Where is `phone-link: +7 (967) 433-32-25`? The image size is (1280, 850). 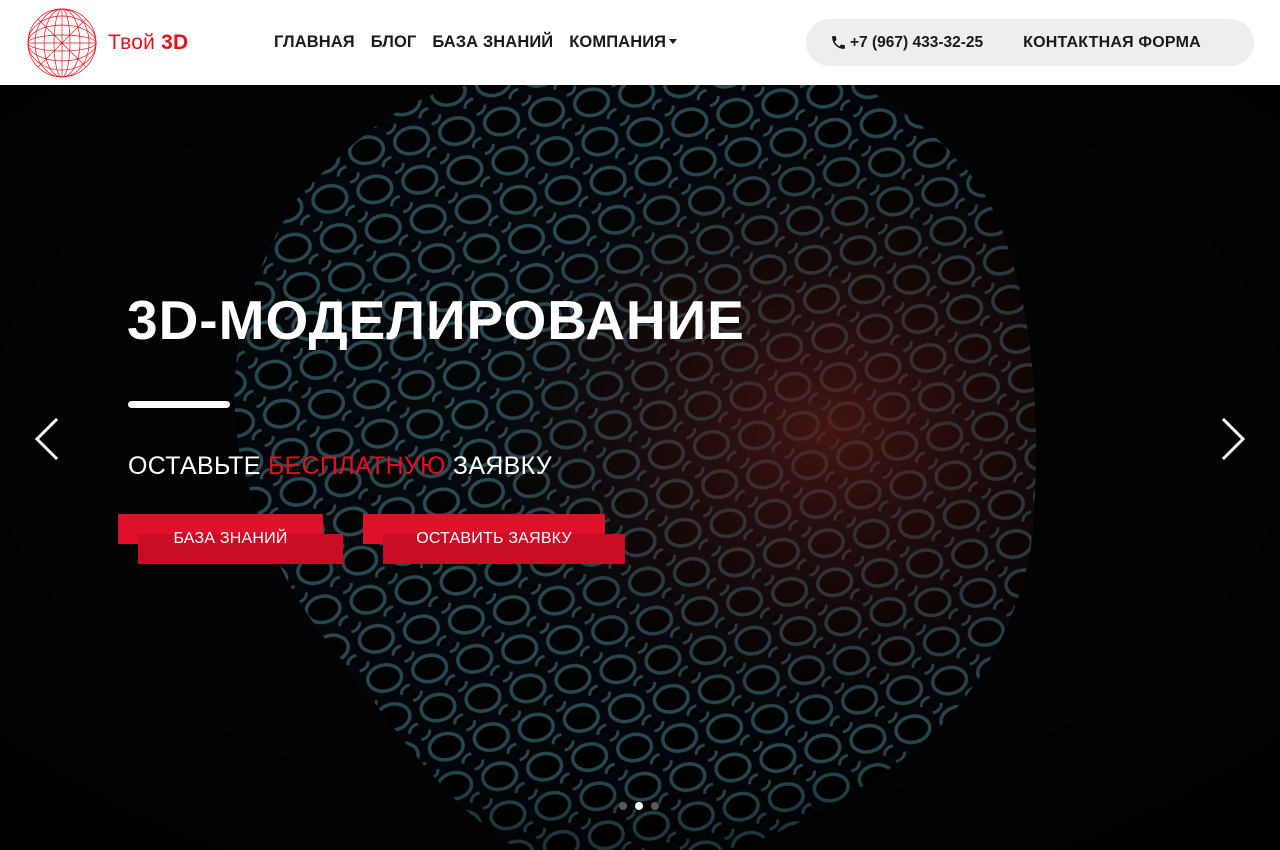
phone-link: +7 (967) 433-32-25 is located at coordinates (906, 43).